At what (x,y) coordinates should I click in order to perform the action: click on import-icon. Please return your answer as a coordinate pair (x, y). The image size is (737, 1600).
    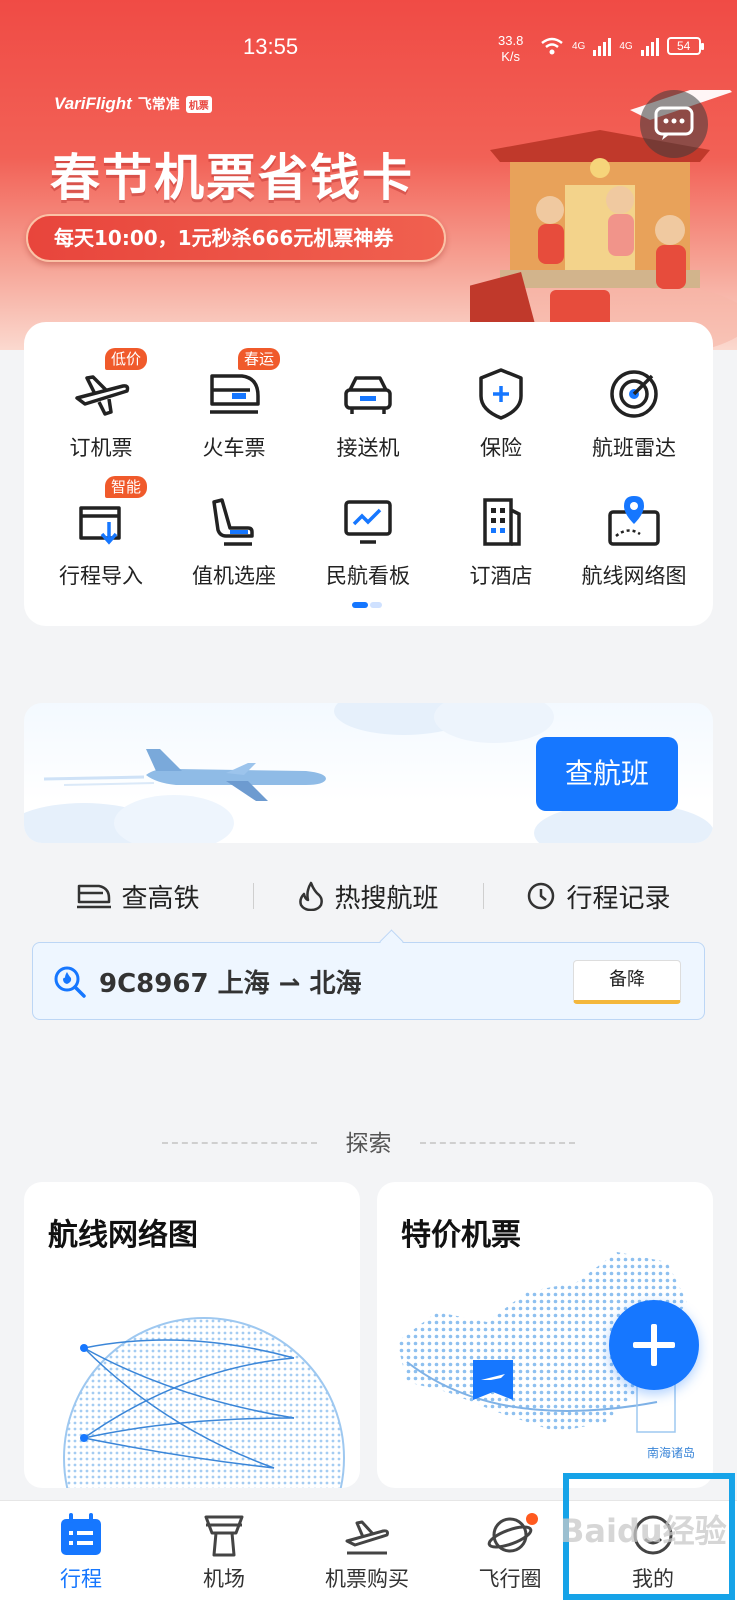
    Looking at the image, I should click on (100, 525).